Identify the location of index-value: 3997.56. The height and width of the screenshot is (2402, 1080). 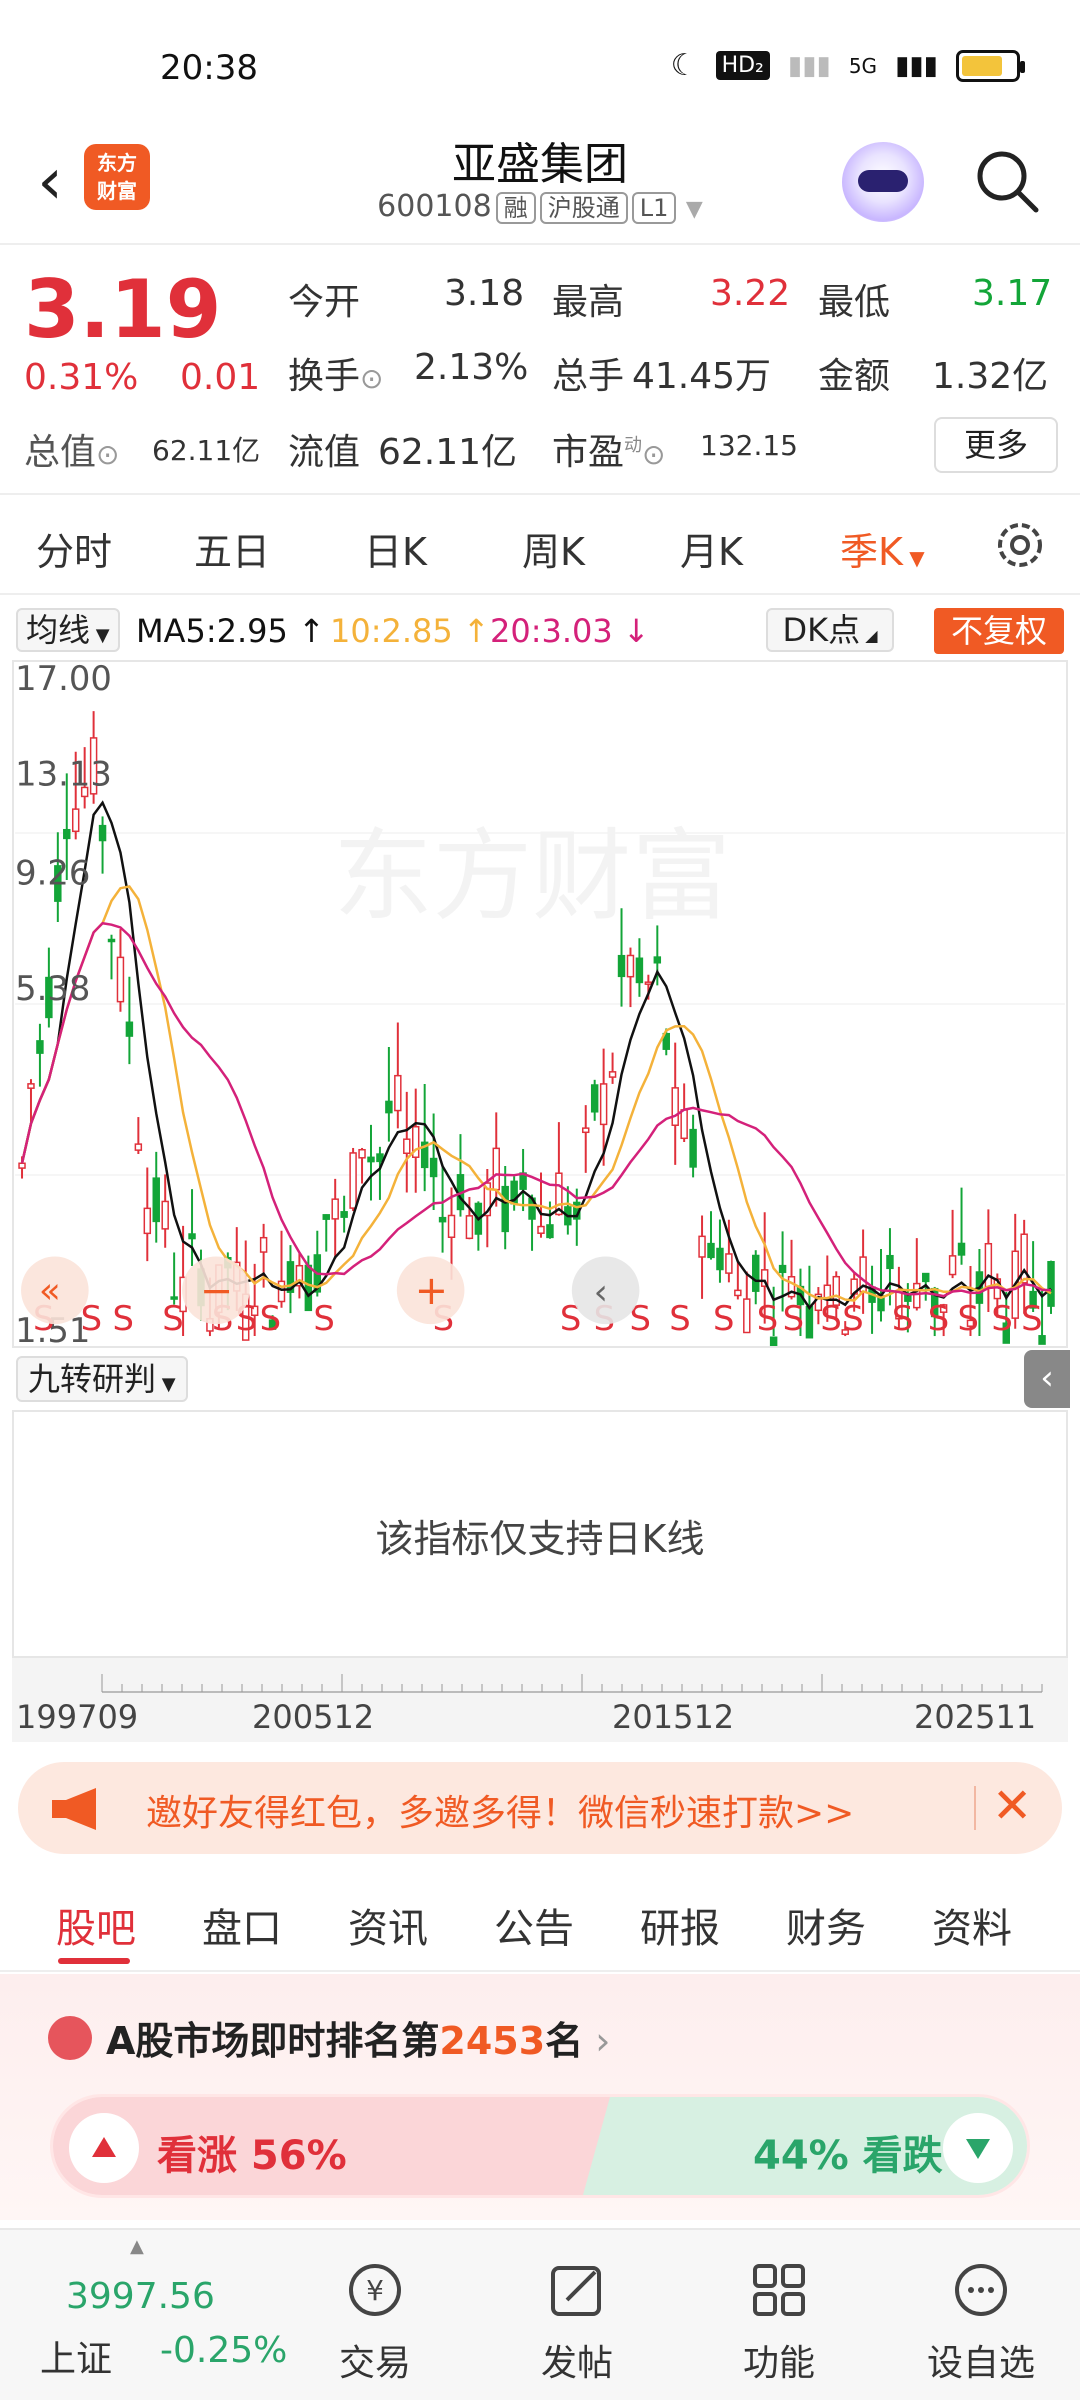
(140, 2296).